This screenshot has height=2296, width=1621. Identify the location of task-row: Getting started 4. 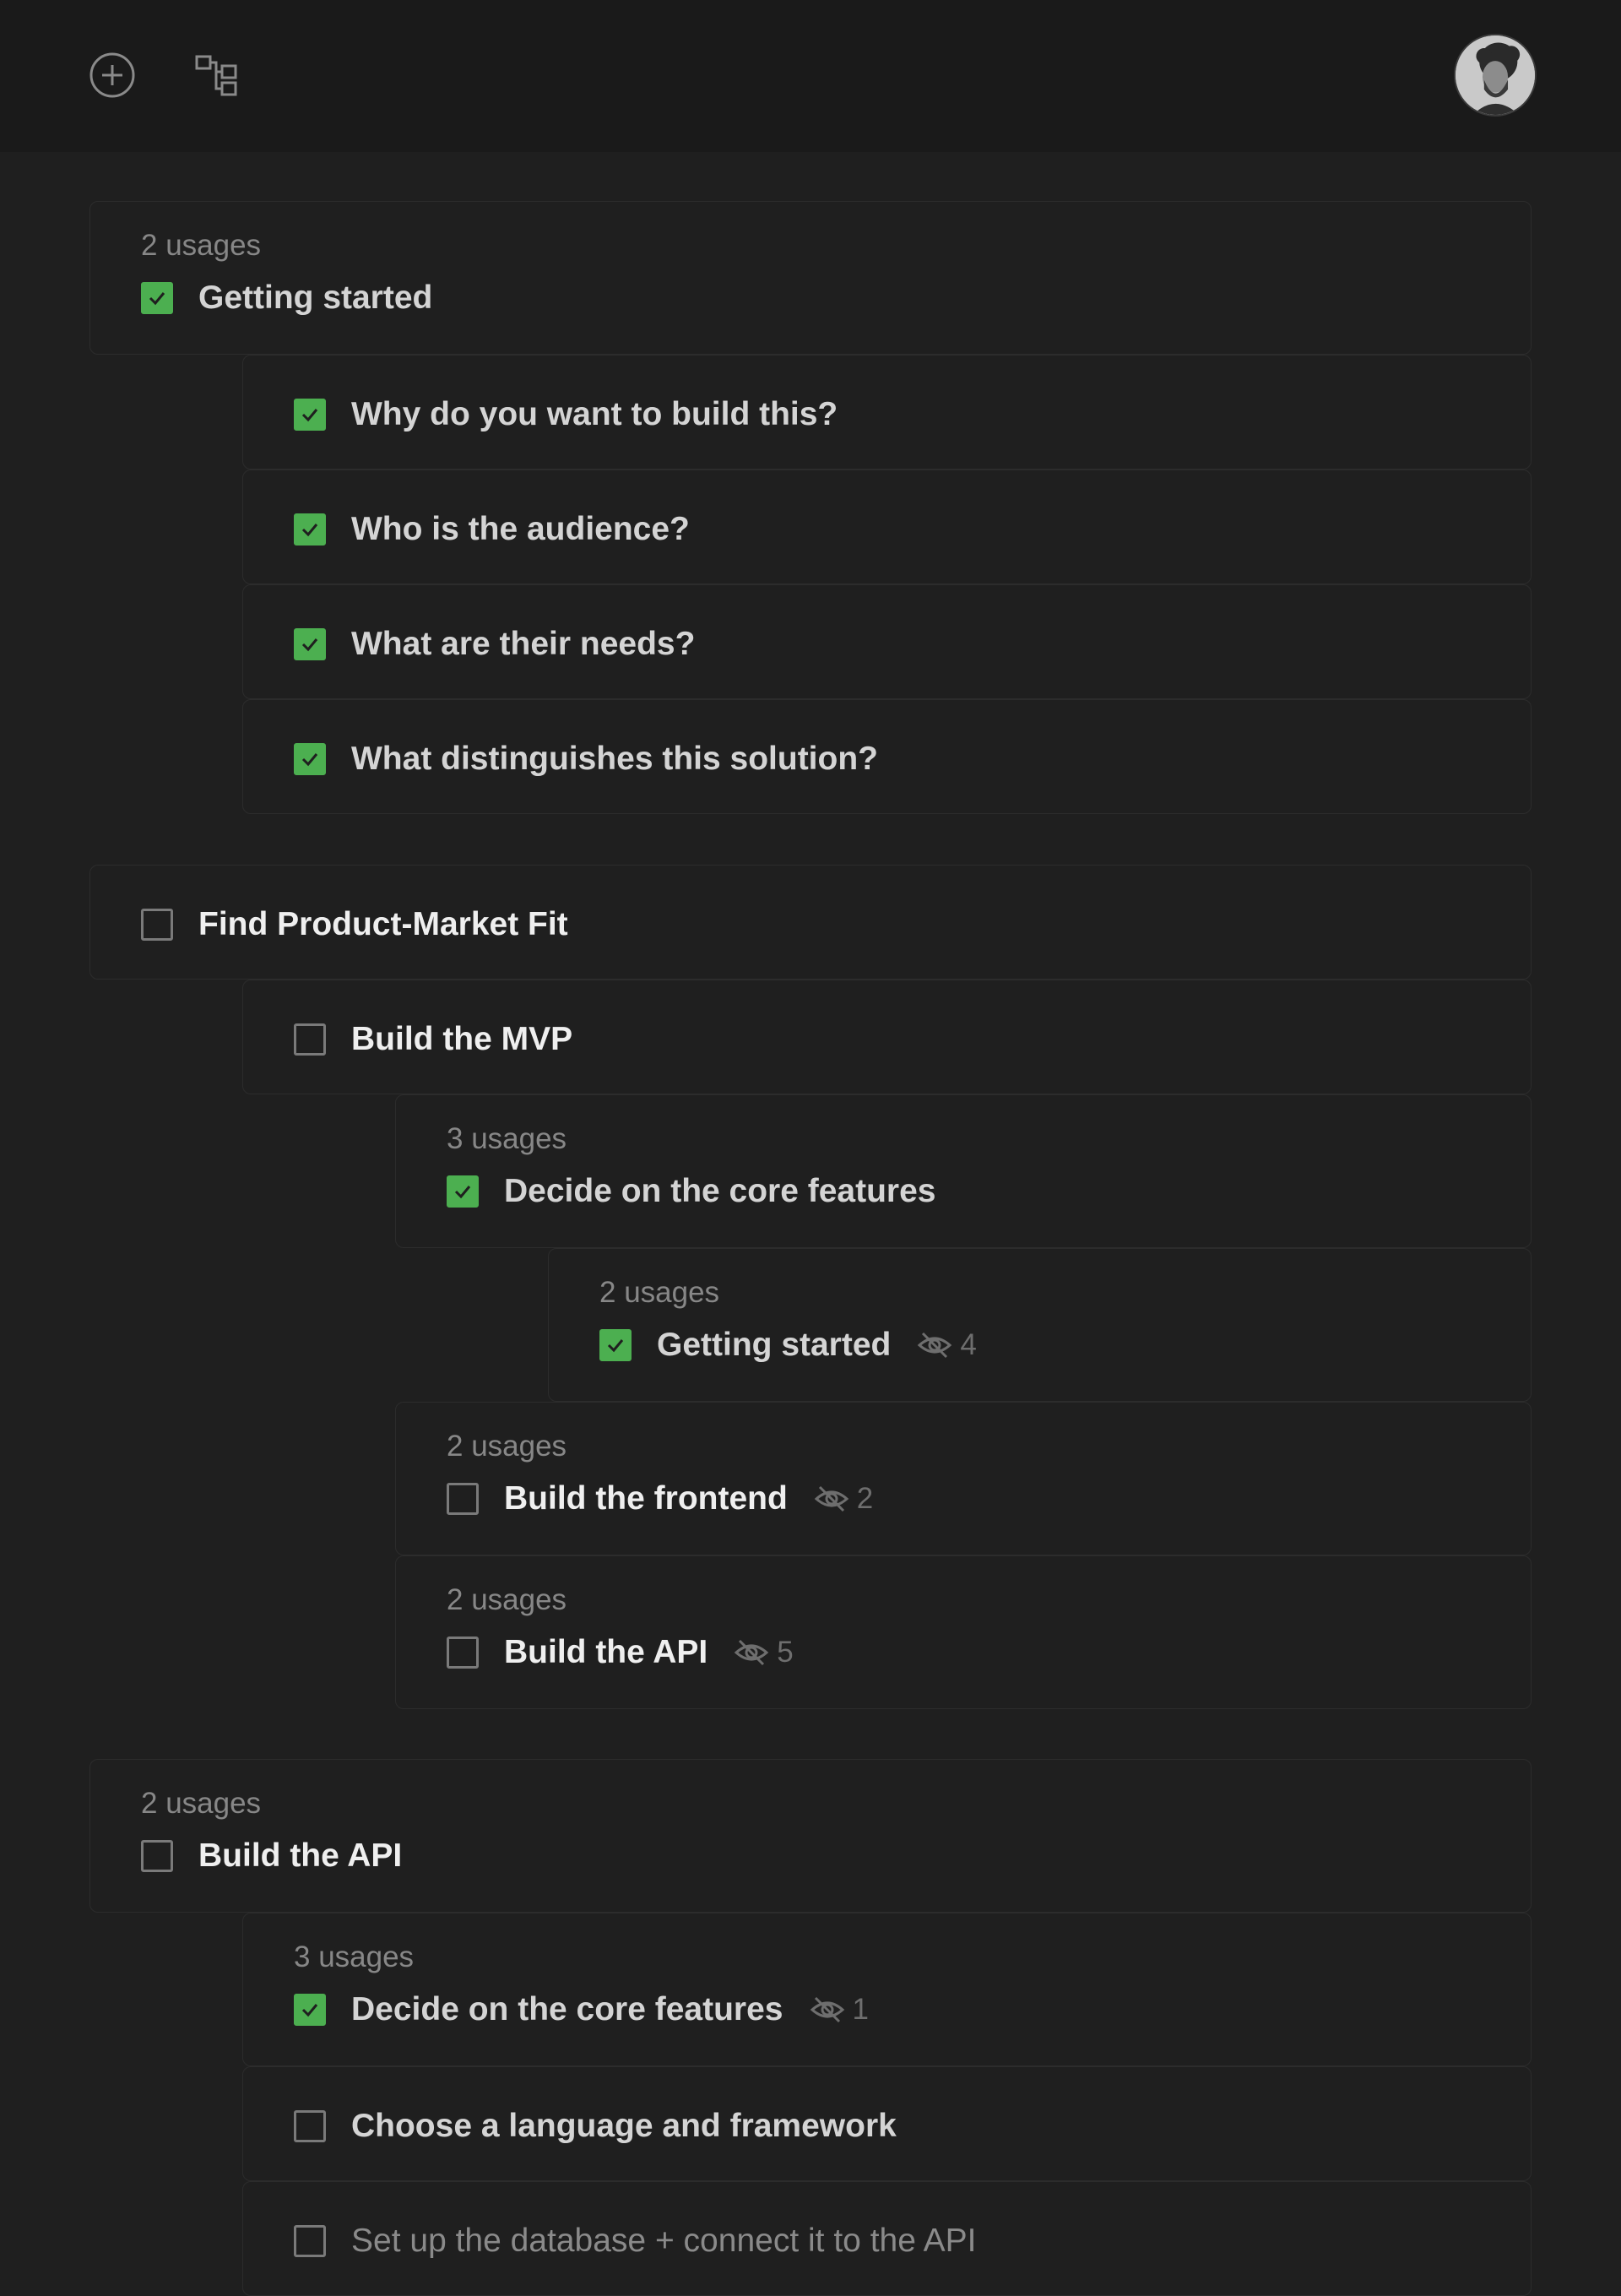
(788, 1345).